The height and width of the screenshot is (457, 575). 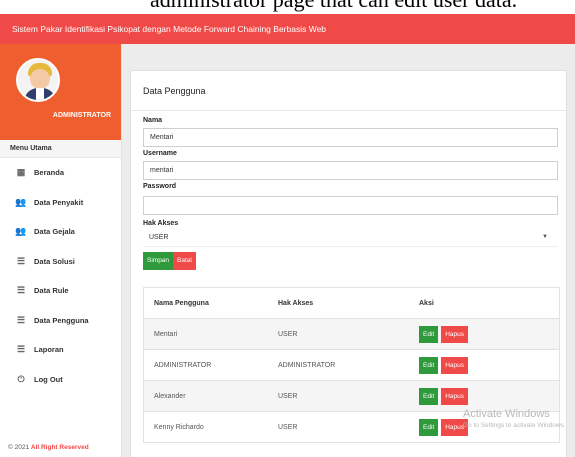 I want to click on sidebar-item-data-gejala: 👥 Data Gejala, so click(x=60, y=232).